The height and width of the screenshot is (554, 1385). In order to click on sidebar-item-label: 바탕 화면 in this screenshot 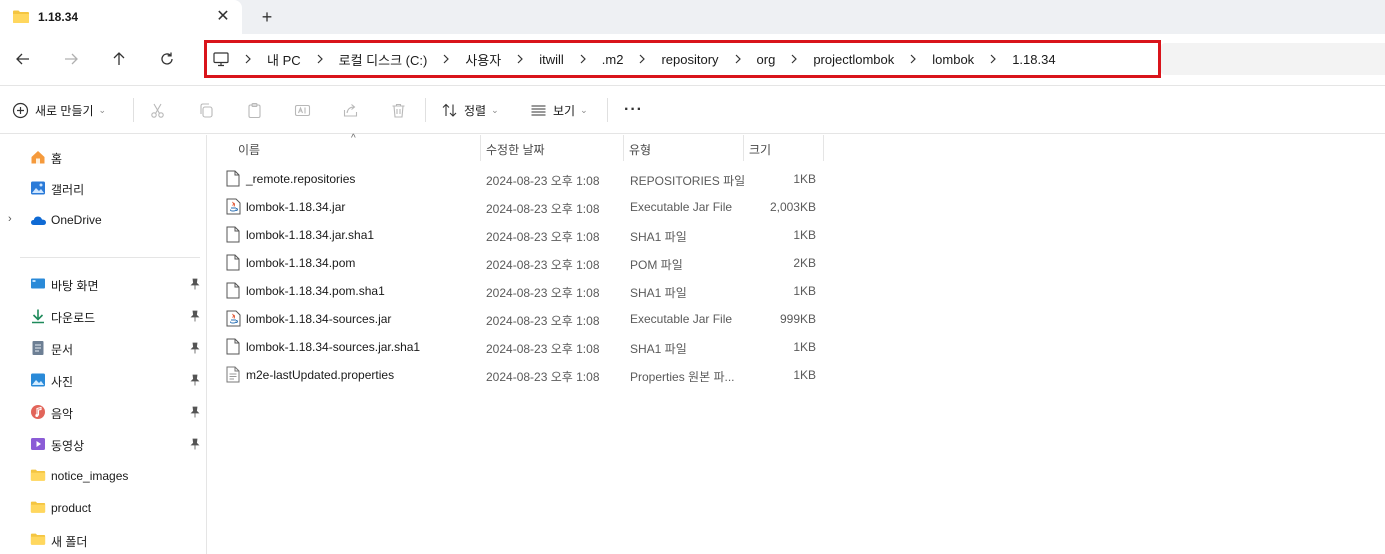, I will do `click(75, 286)`.